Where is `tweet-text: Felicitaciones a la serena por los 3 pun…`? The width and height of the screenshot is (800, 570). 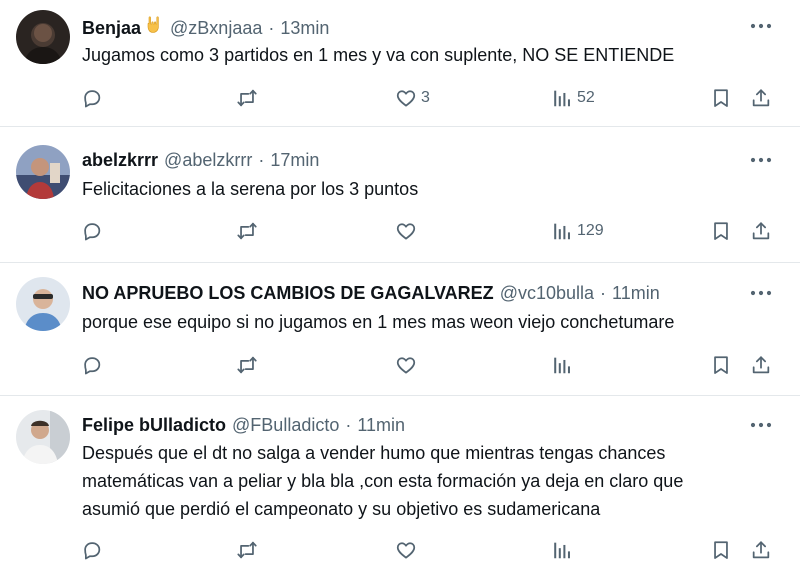
tweet-text: Felicitaciones a la serena por los 3 pun… is located at coordinates (427, 189).